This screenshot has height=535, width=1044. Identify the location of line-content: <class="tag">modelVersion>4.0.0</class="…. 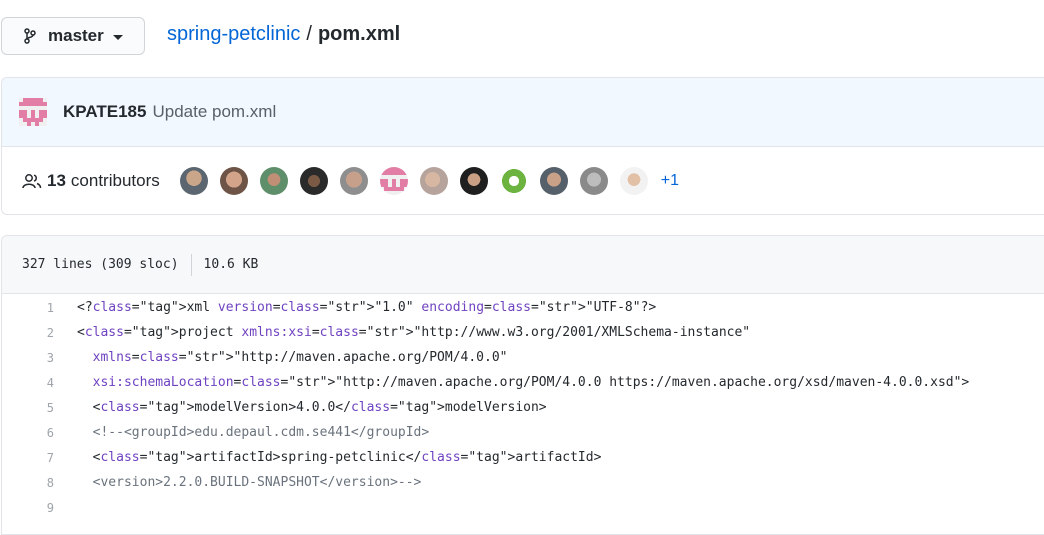
(312, 407).